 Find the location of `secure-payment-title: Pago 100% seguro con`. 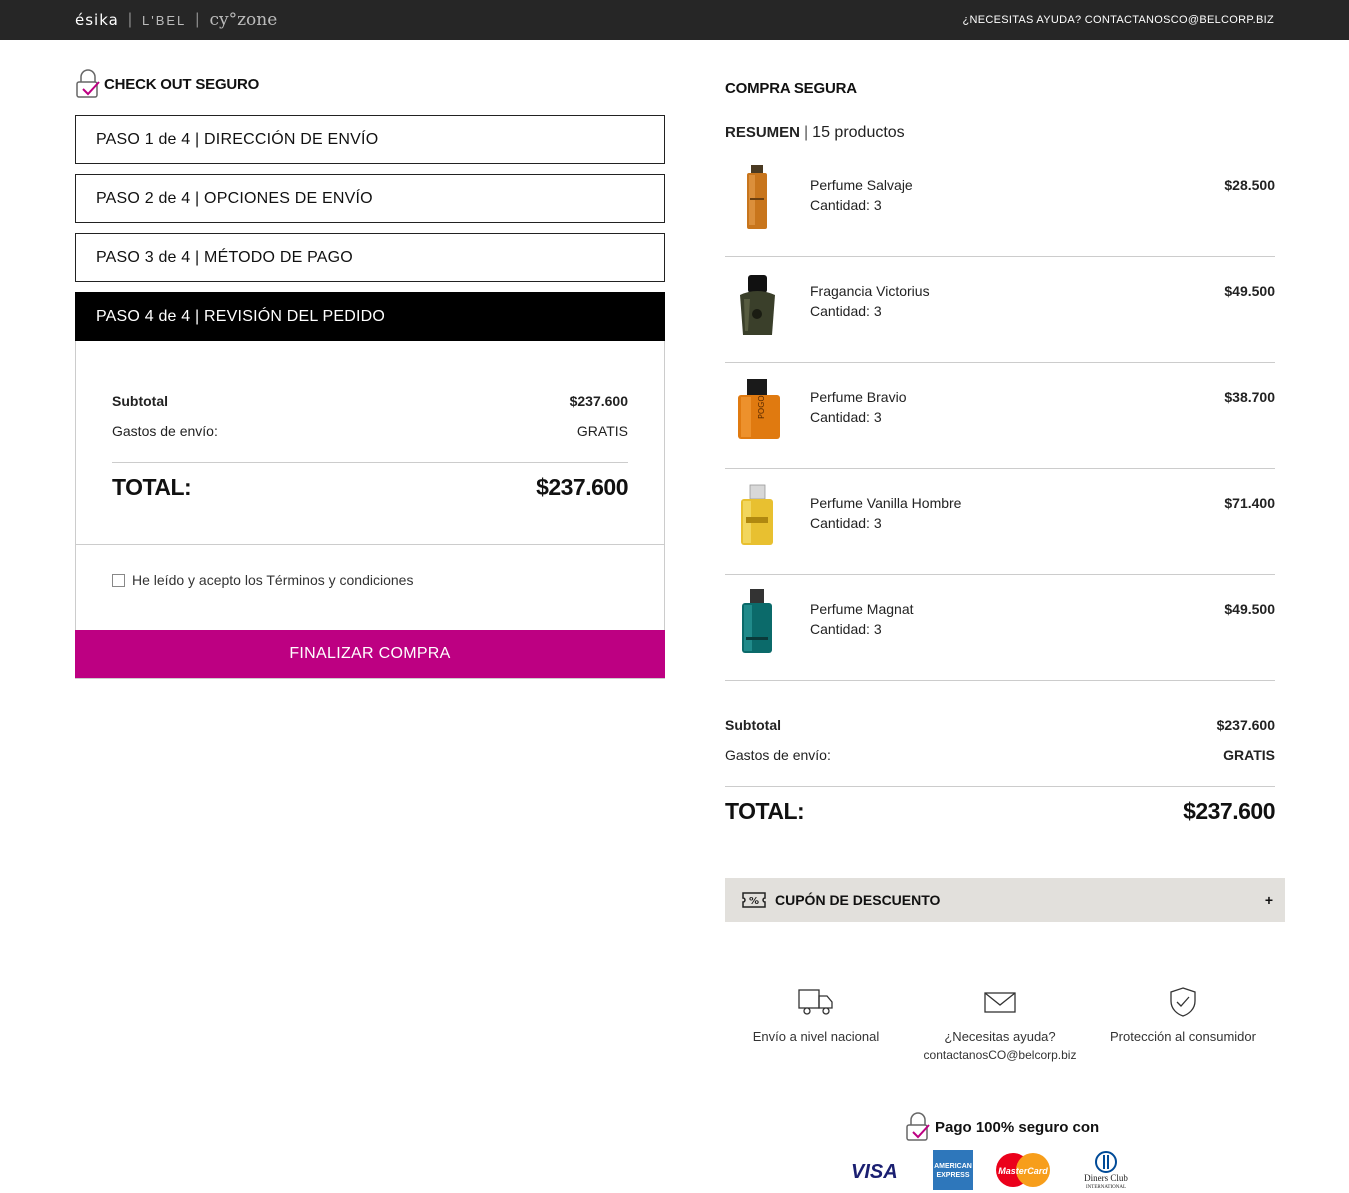

secure-payment-title: Pago 100% seguro con is located at coordinates (1002, 1127).